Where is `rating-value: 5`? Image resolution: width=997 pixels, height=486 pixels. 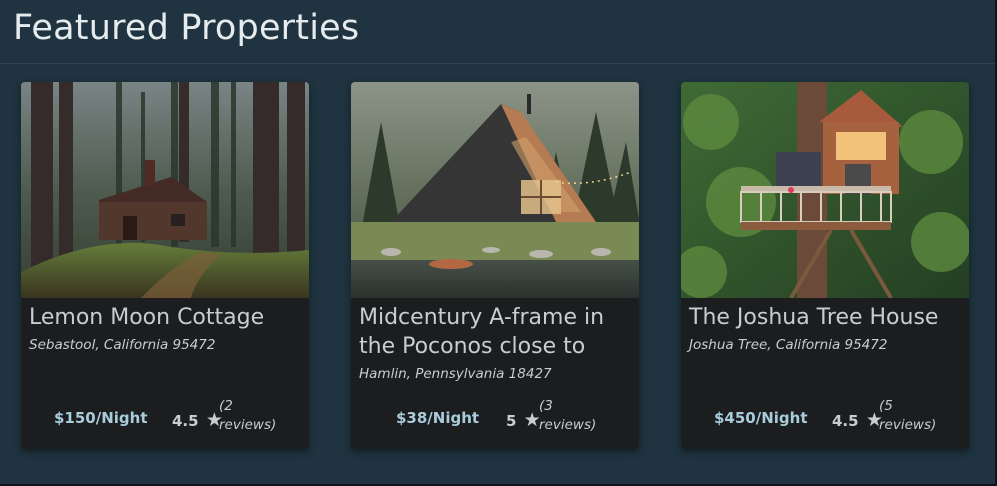 rating-value: 5 is located at coordinates (511, 421).